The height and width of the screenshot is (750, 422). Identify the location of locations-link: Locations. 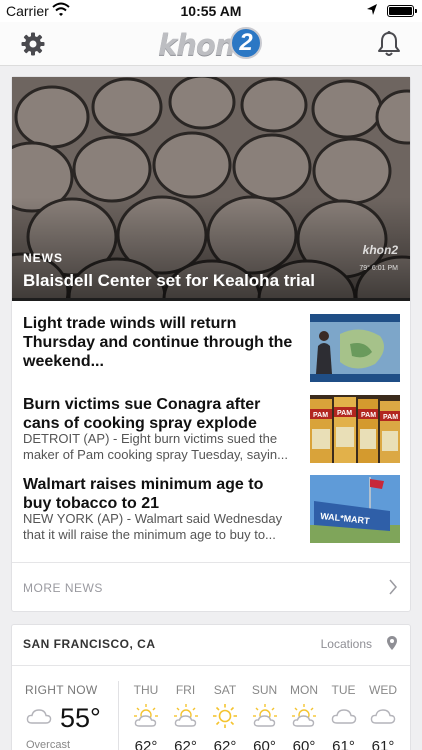
(346, 644).